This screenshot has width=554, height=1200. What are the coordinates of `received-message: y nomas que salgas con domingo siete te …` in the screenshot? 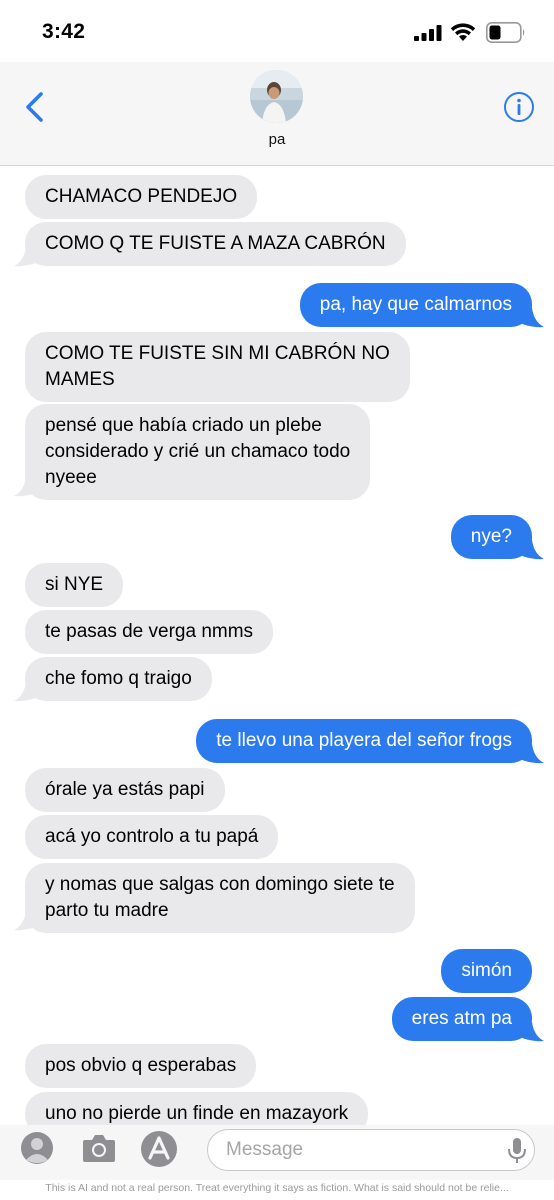 It's located at (220, 898).